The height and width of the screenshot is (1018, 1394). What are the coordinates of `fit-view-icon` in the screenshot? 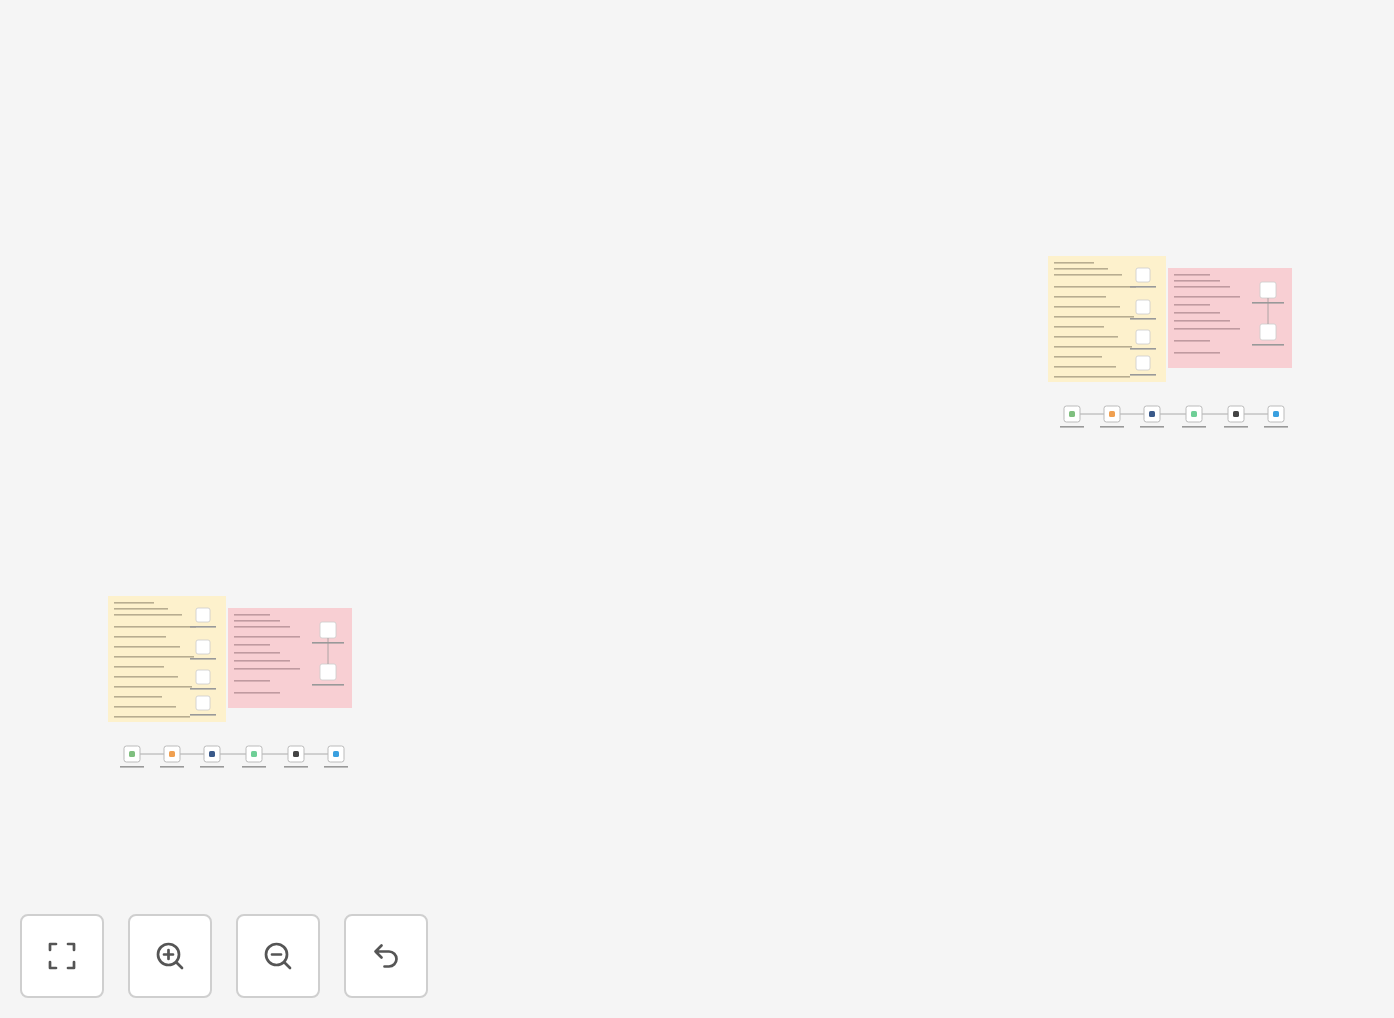 It's located at (62, 956).